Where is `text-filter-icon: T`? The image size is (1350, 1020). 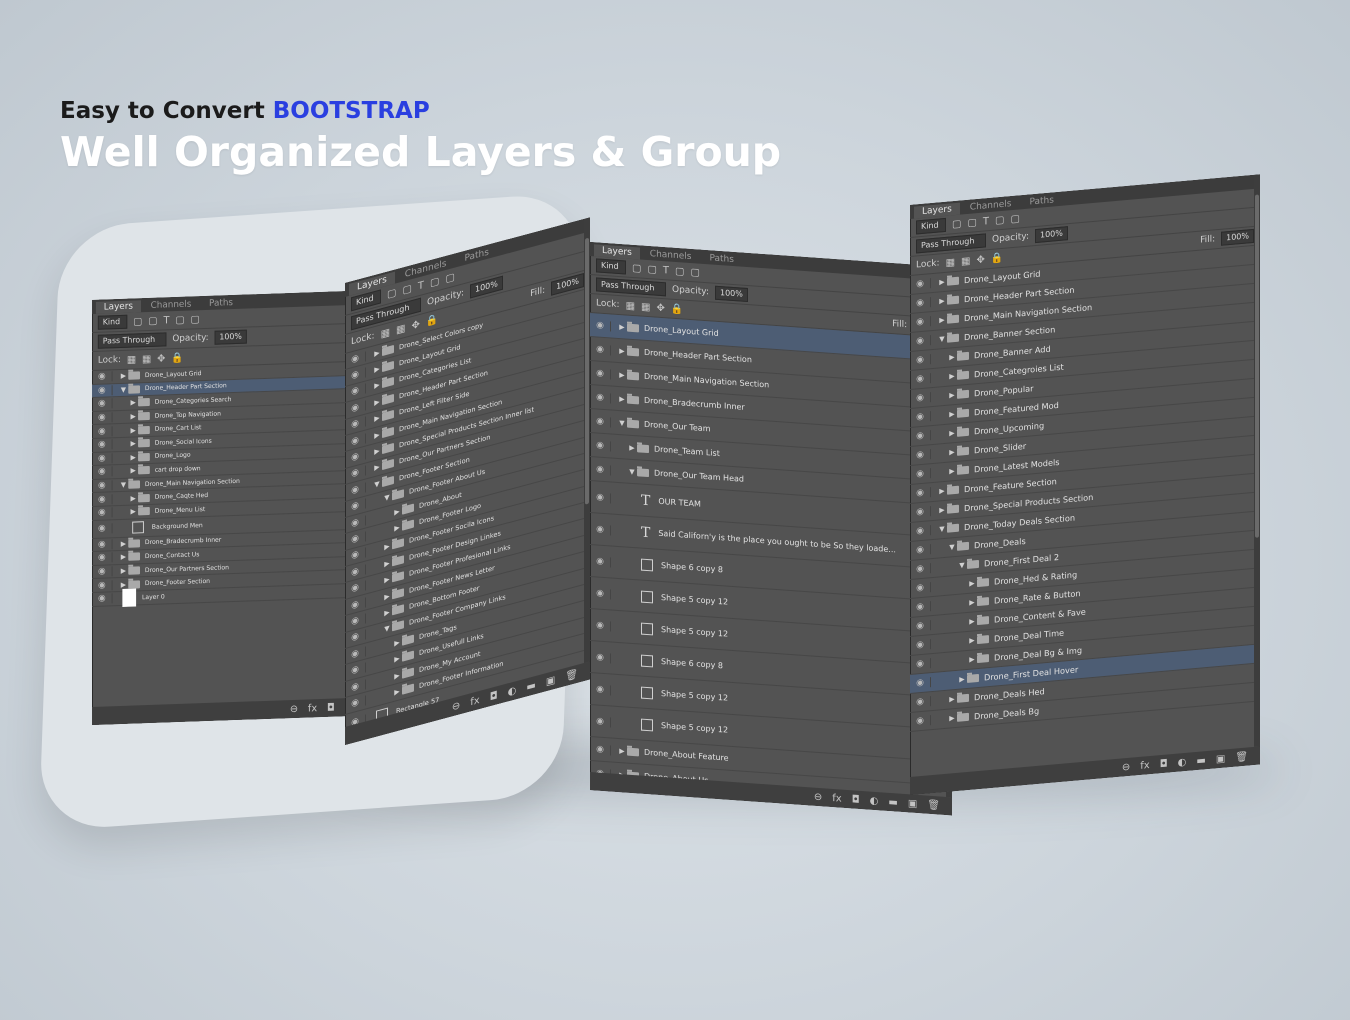 text-filter-icon: T is located at coordinates (986, 222).